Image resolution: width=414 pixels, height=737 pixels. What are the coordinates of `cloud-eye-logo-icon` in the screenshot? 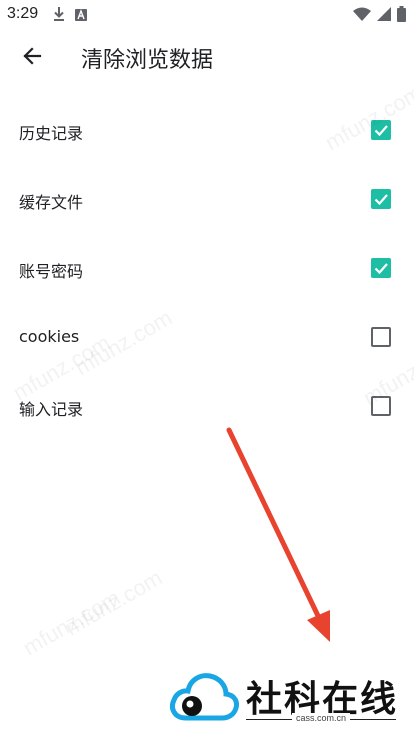 It's located at (204, 697).